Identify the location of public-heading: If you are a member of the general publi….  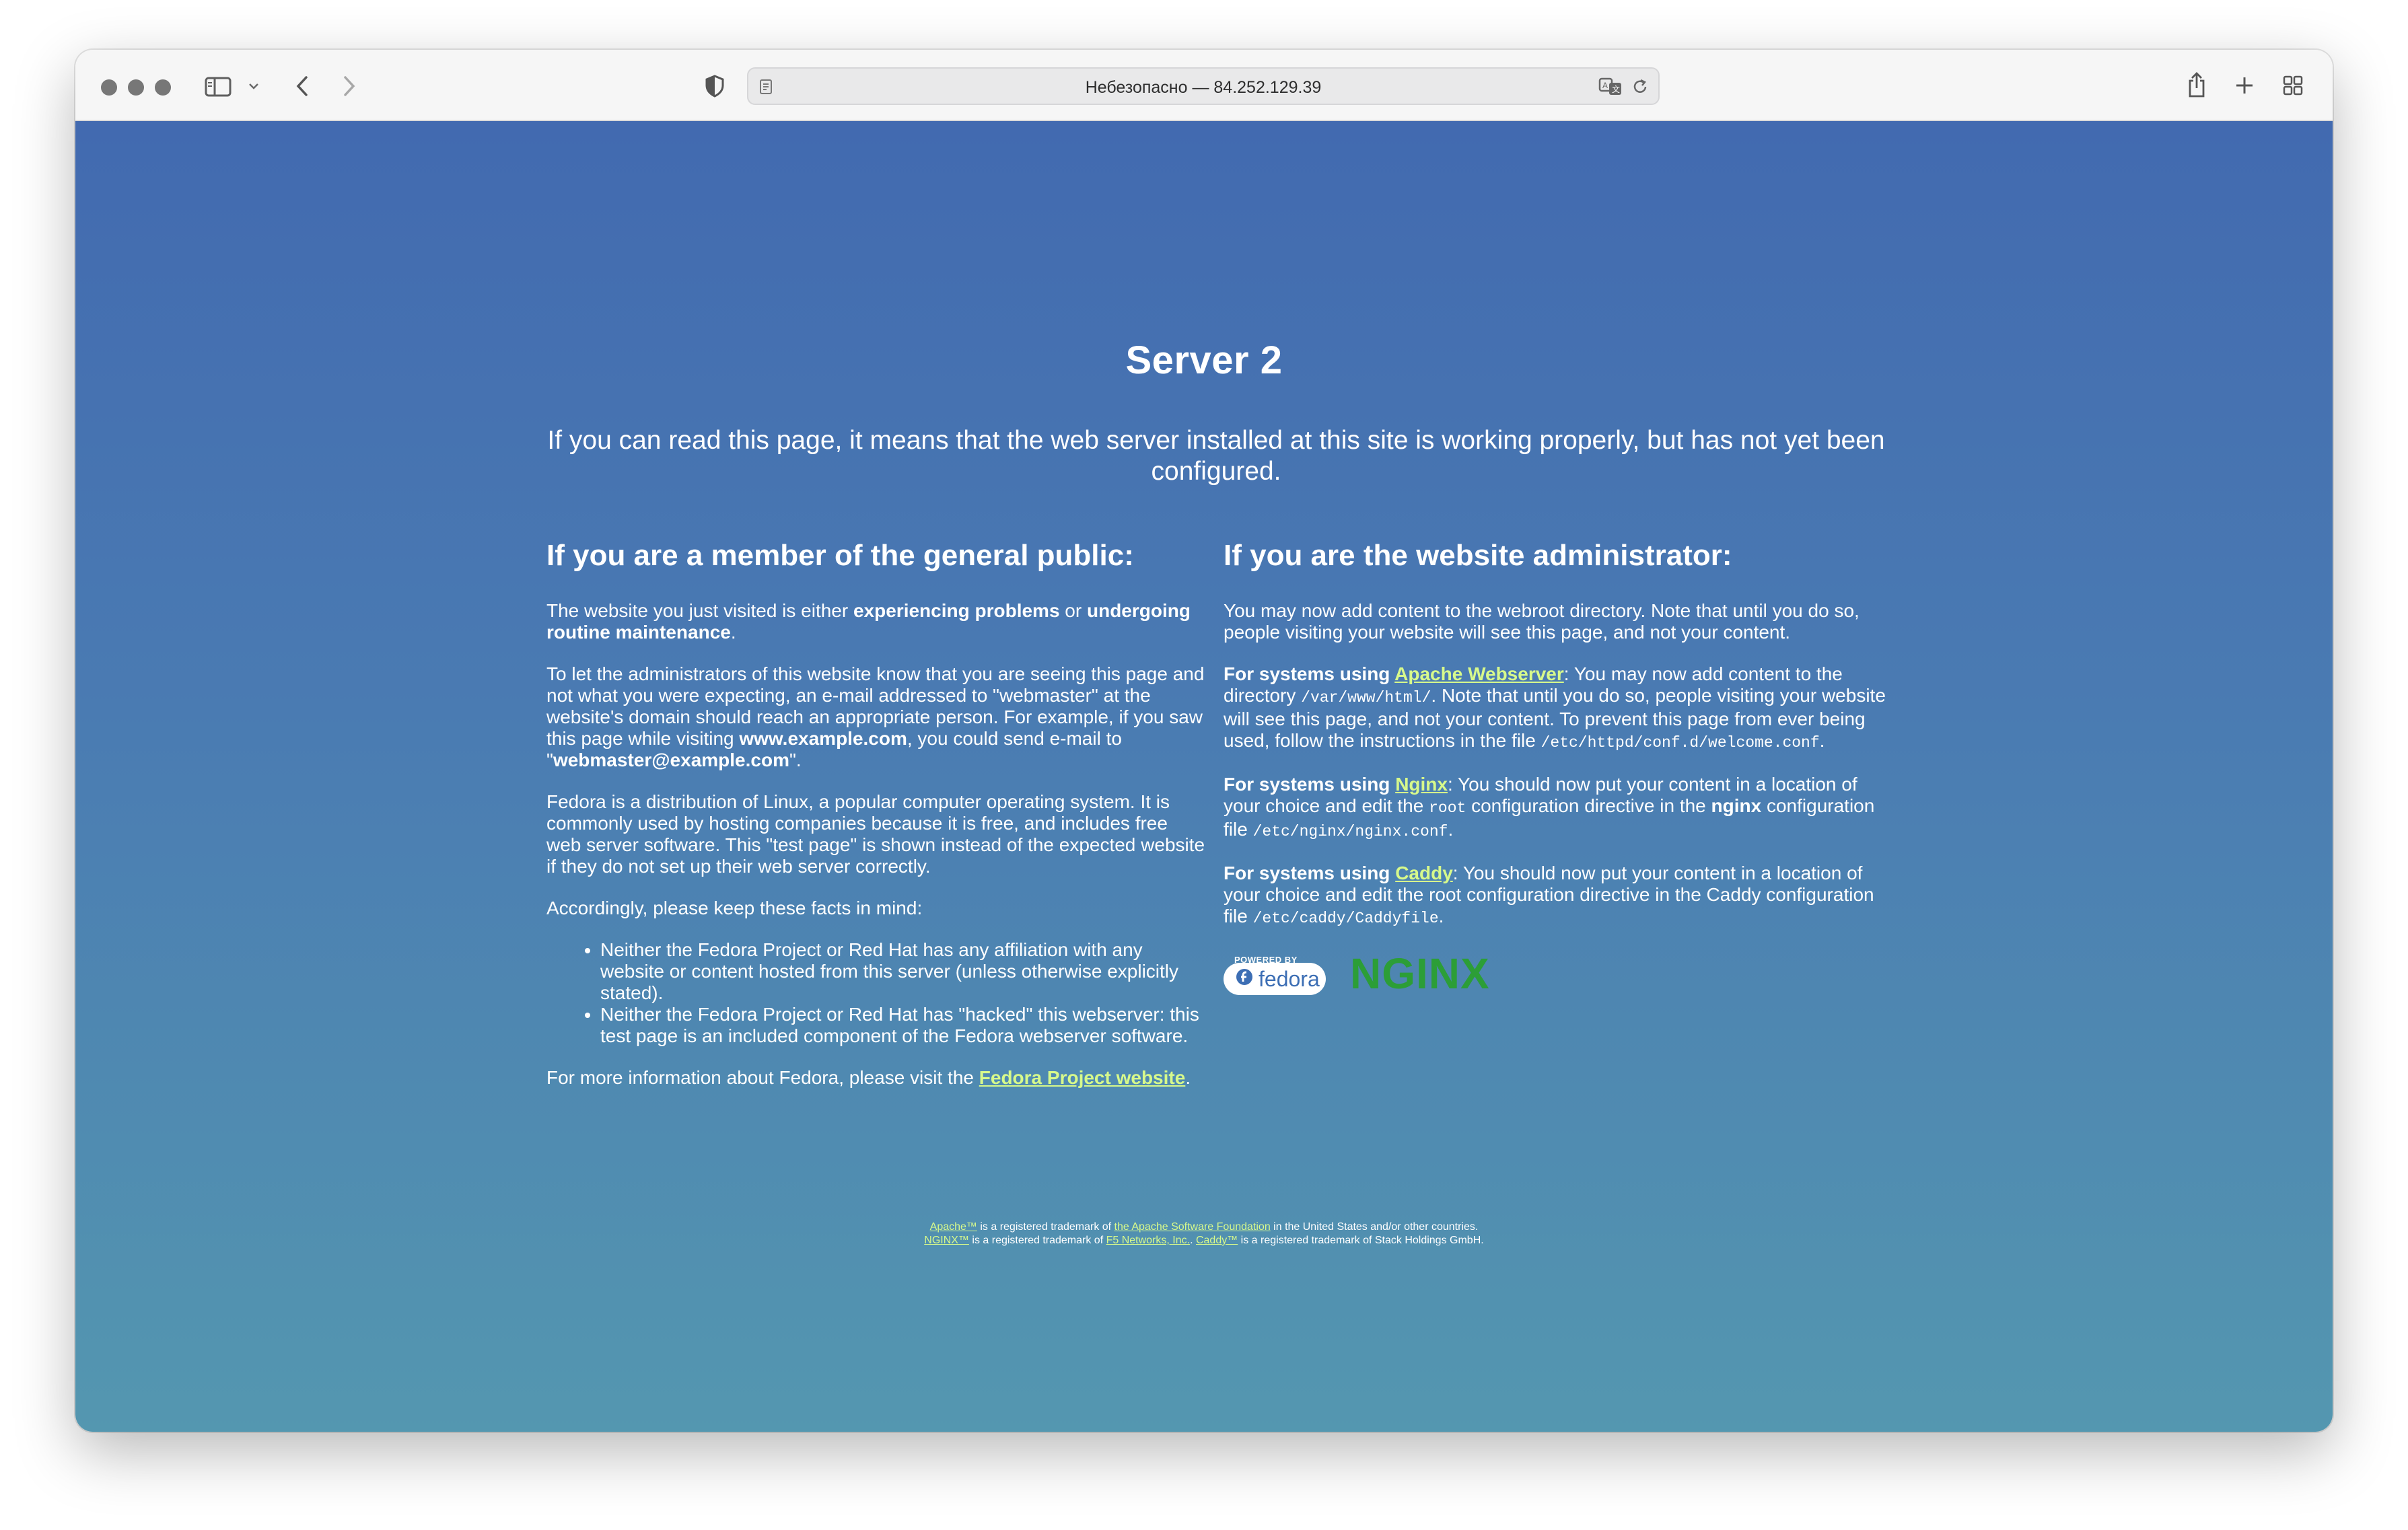
(840, 555).